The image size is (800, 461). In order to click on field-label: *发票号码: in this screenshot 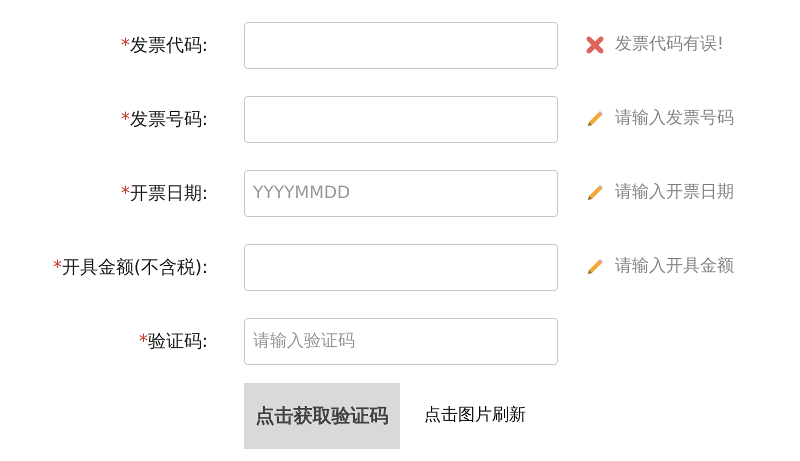, I will do `click(164, 120)`.